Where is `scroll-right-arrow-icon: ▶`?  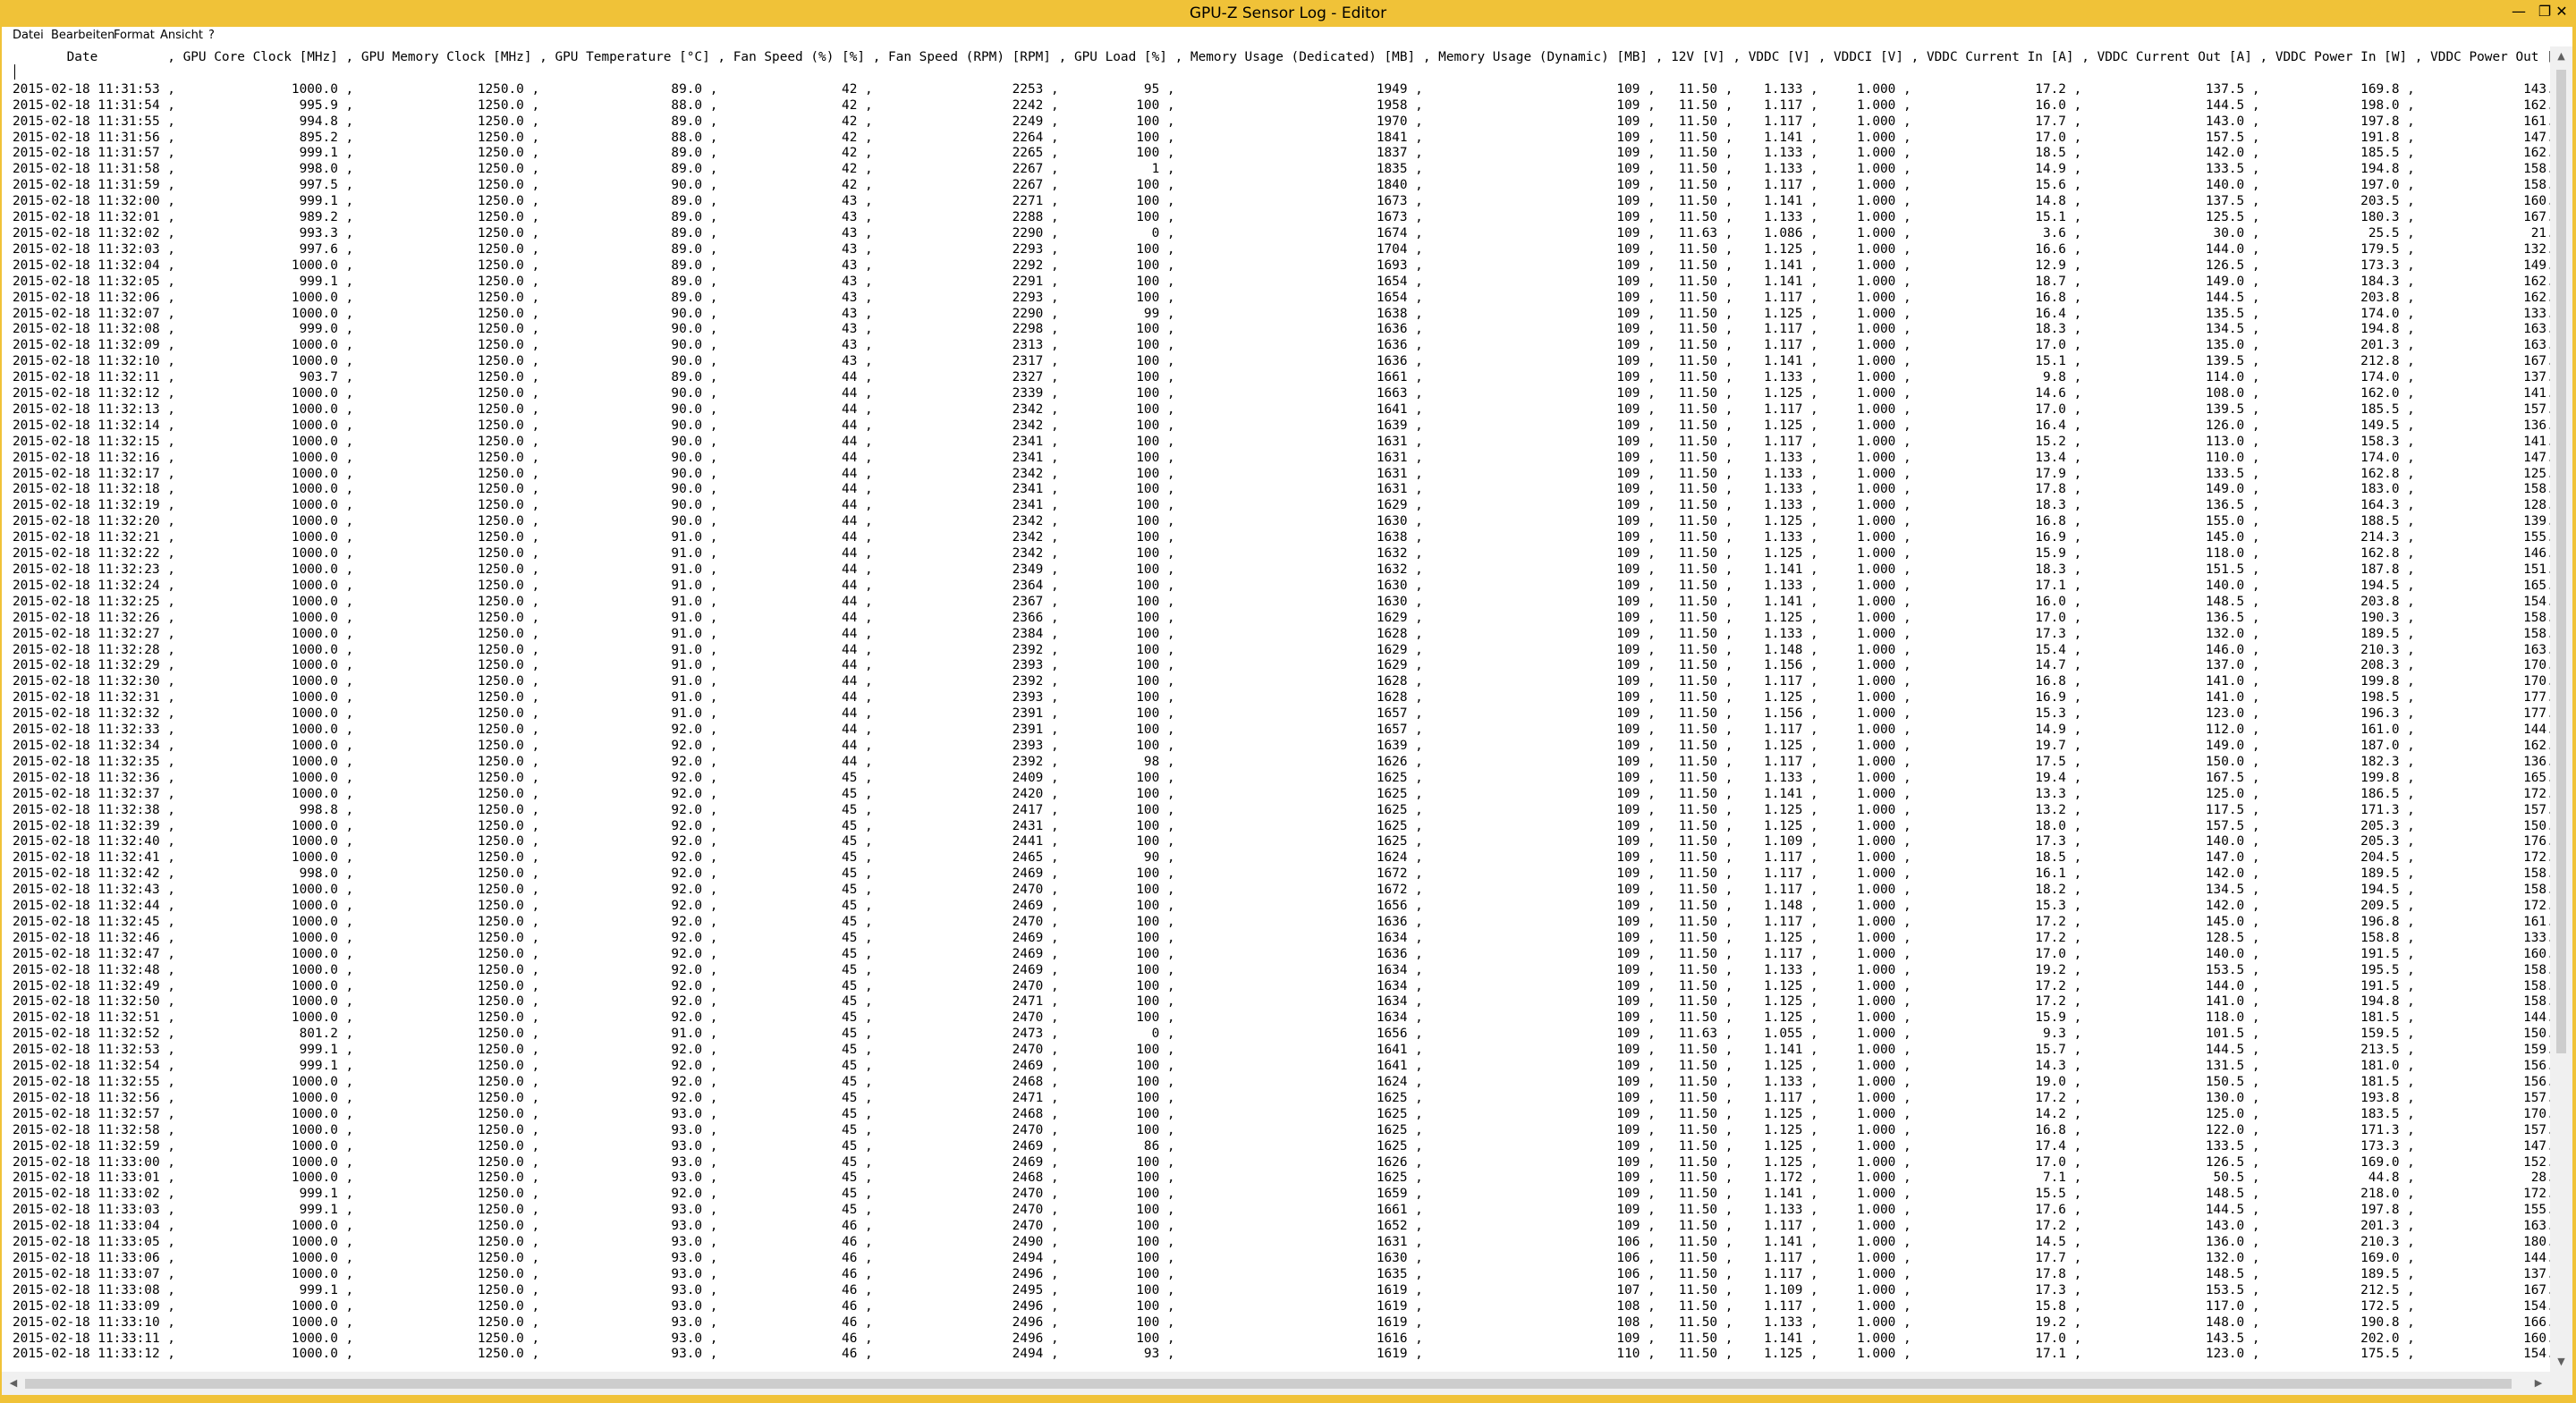
scroll-right-arrow-icon: ▶ is located at coordinates (2538, 1383).